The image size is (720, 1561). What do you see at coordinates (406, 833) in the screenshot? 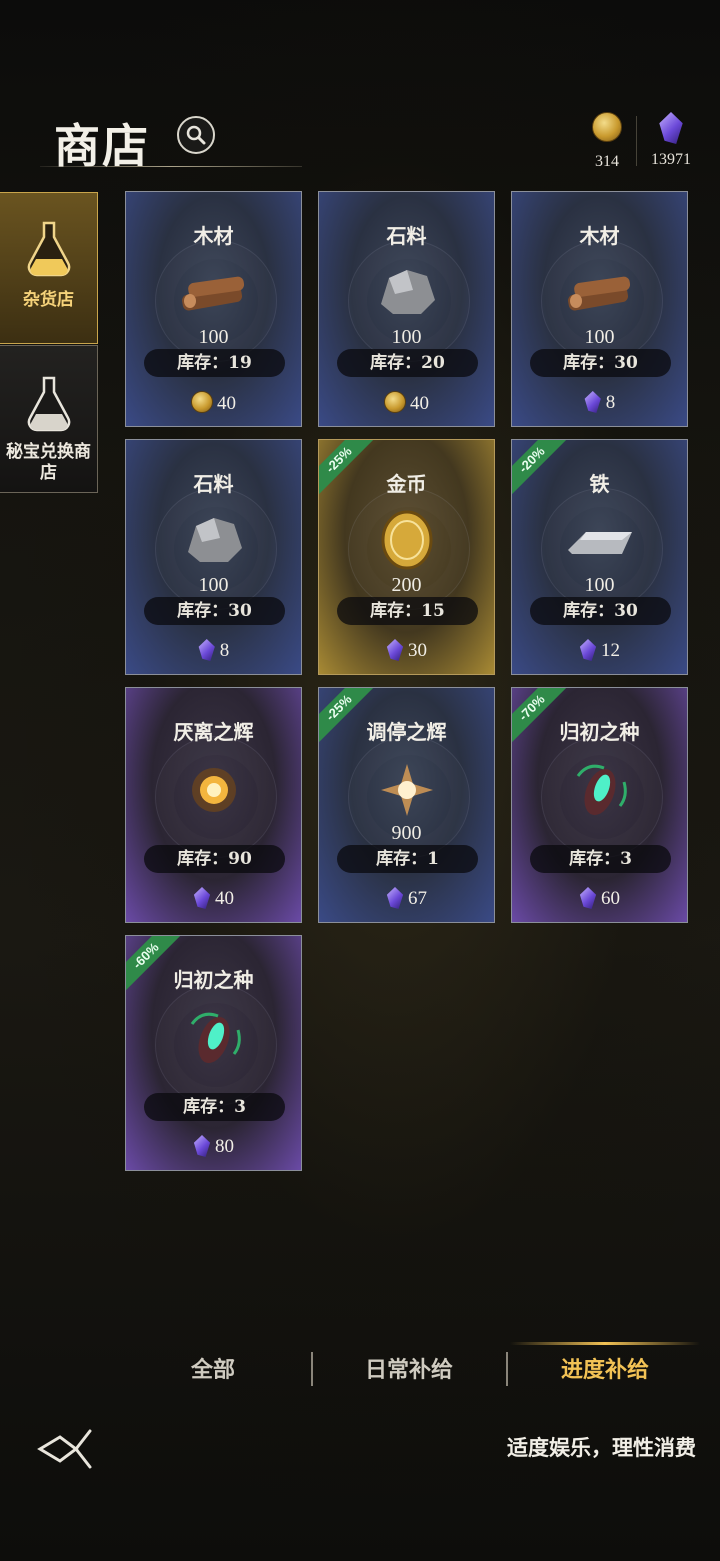
I see `item-quantity: 900` at bounding box center [406, 833].